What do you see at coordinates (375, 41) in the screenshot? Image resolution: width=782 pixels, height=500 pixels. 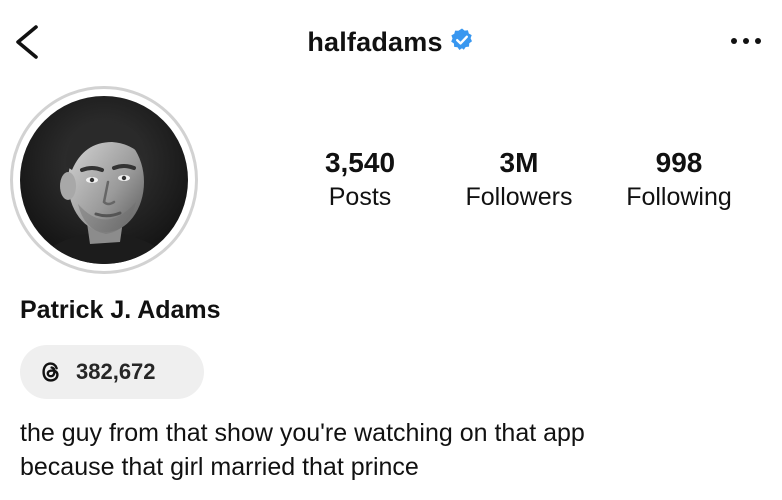 I see `username: halfadams` at bounding box center [375, 41].